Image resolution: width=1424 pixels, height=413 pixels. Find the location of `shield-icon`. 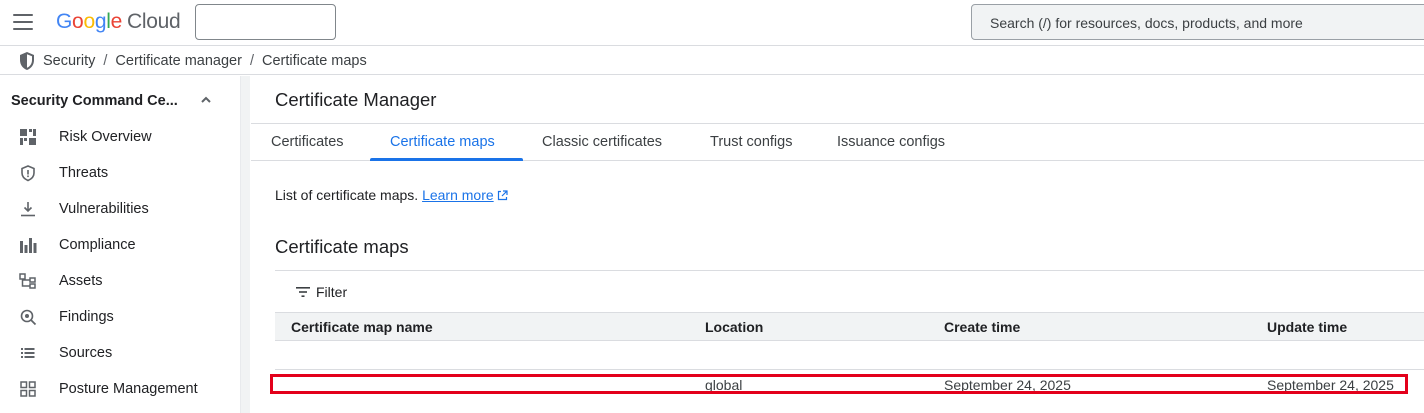

shield-icon is located at coordinates (27, 61).